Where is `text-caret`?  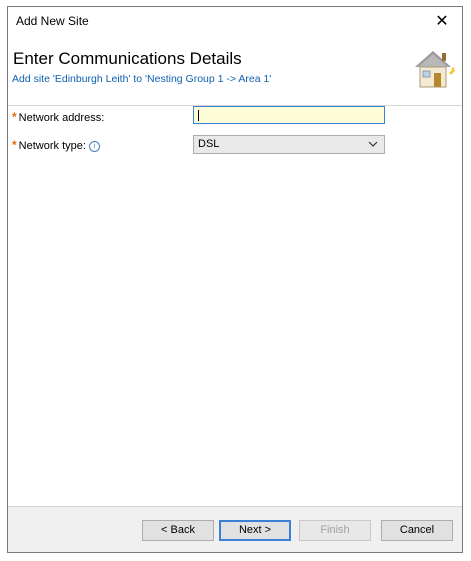 text-caret is located at coordinates (198, 115).